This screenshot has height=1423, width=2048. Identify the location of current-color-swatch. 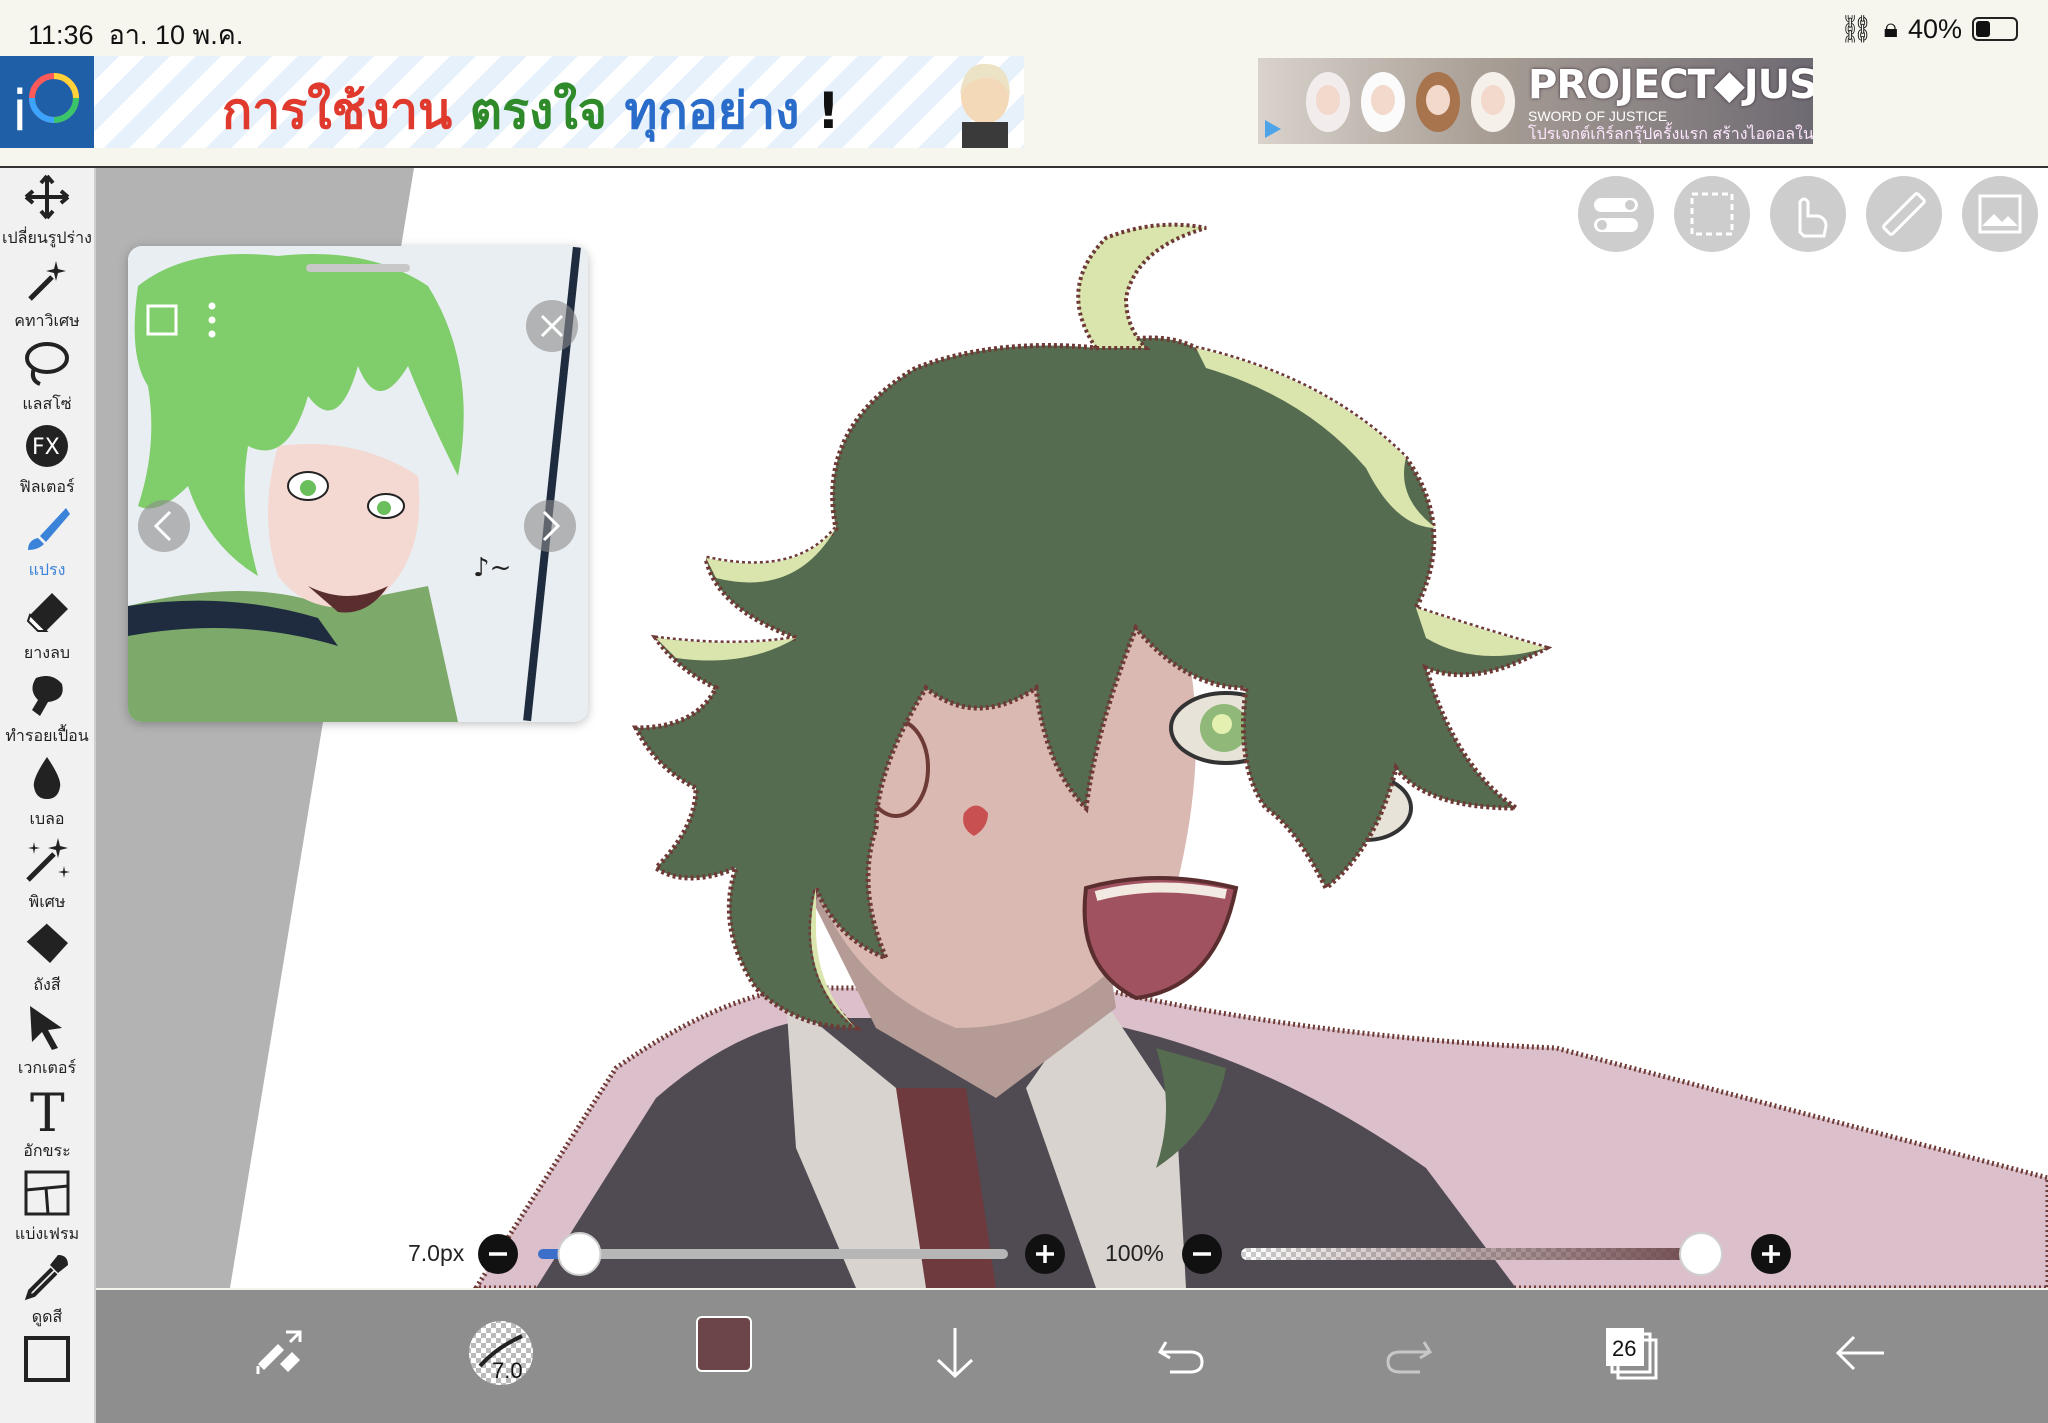
(724, 1344).